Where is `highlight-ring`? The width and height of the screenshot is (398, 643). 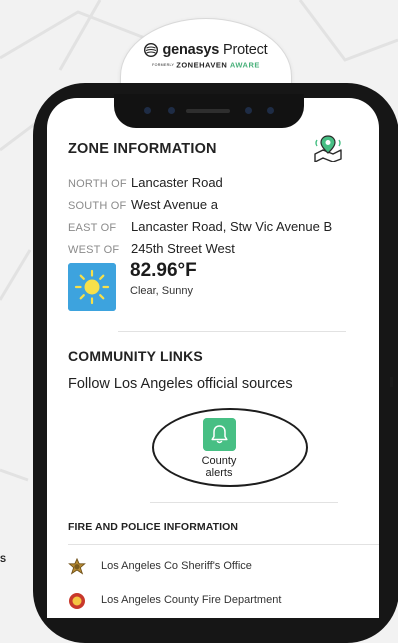
highlight-ring is located at coordinates (230, 447).